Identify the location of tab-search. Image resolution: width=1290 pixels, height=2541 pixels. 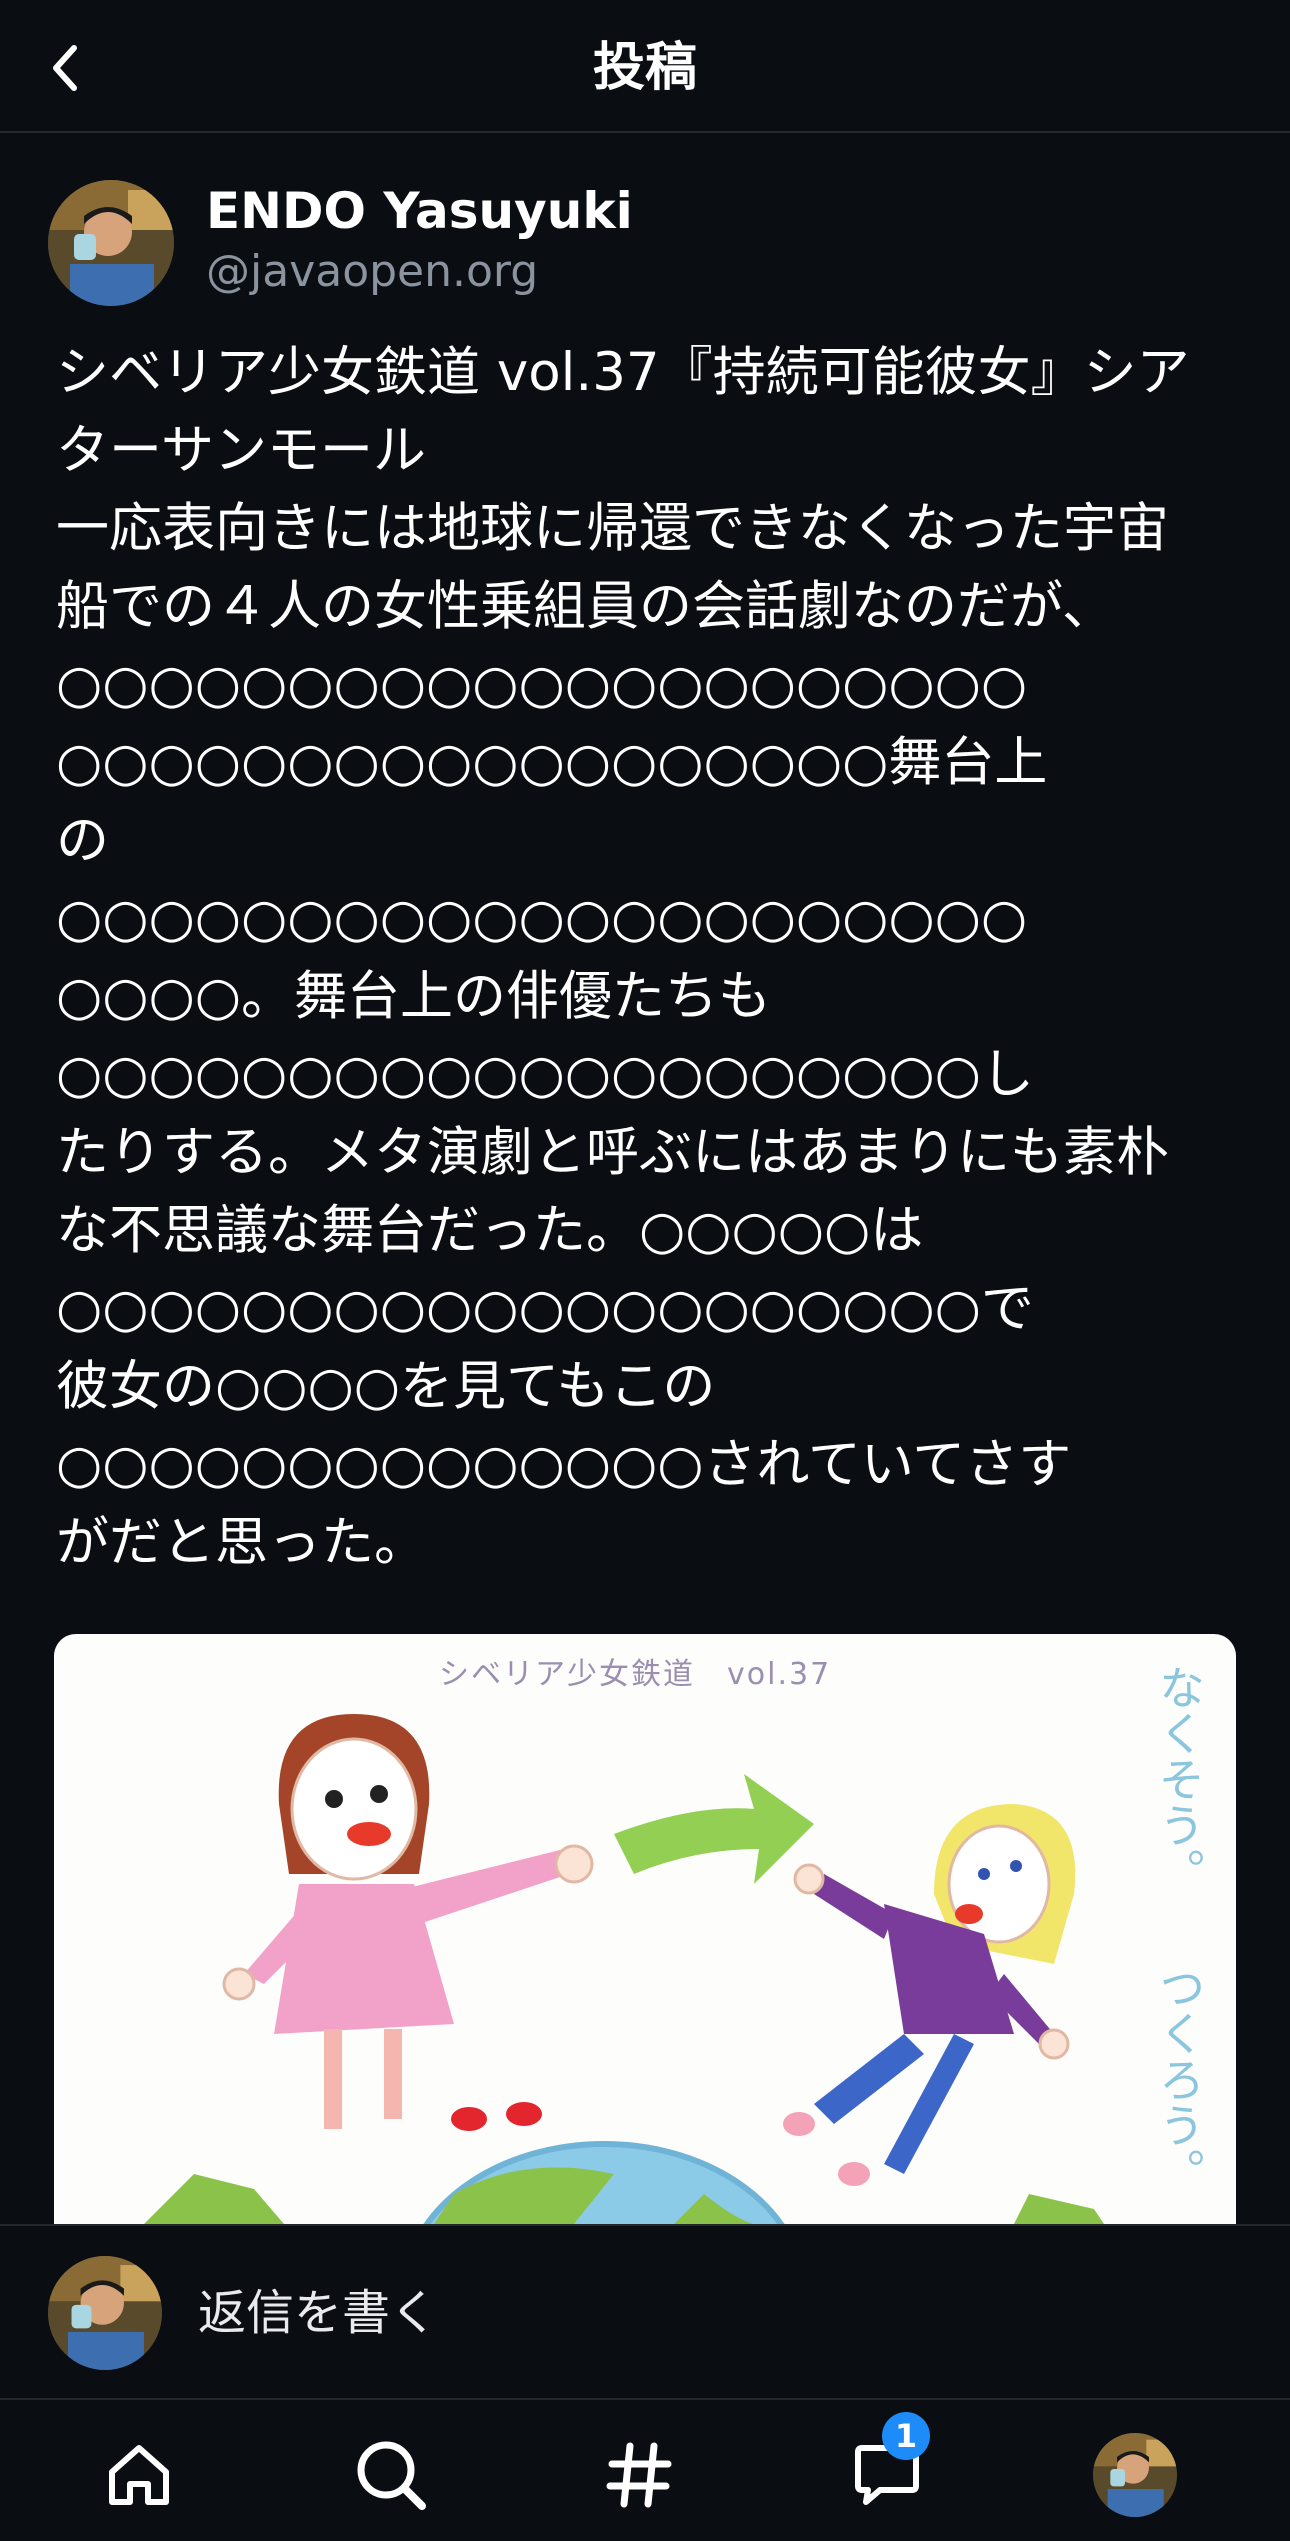
(391, 2475).